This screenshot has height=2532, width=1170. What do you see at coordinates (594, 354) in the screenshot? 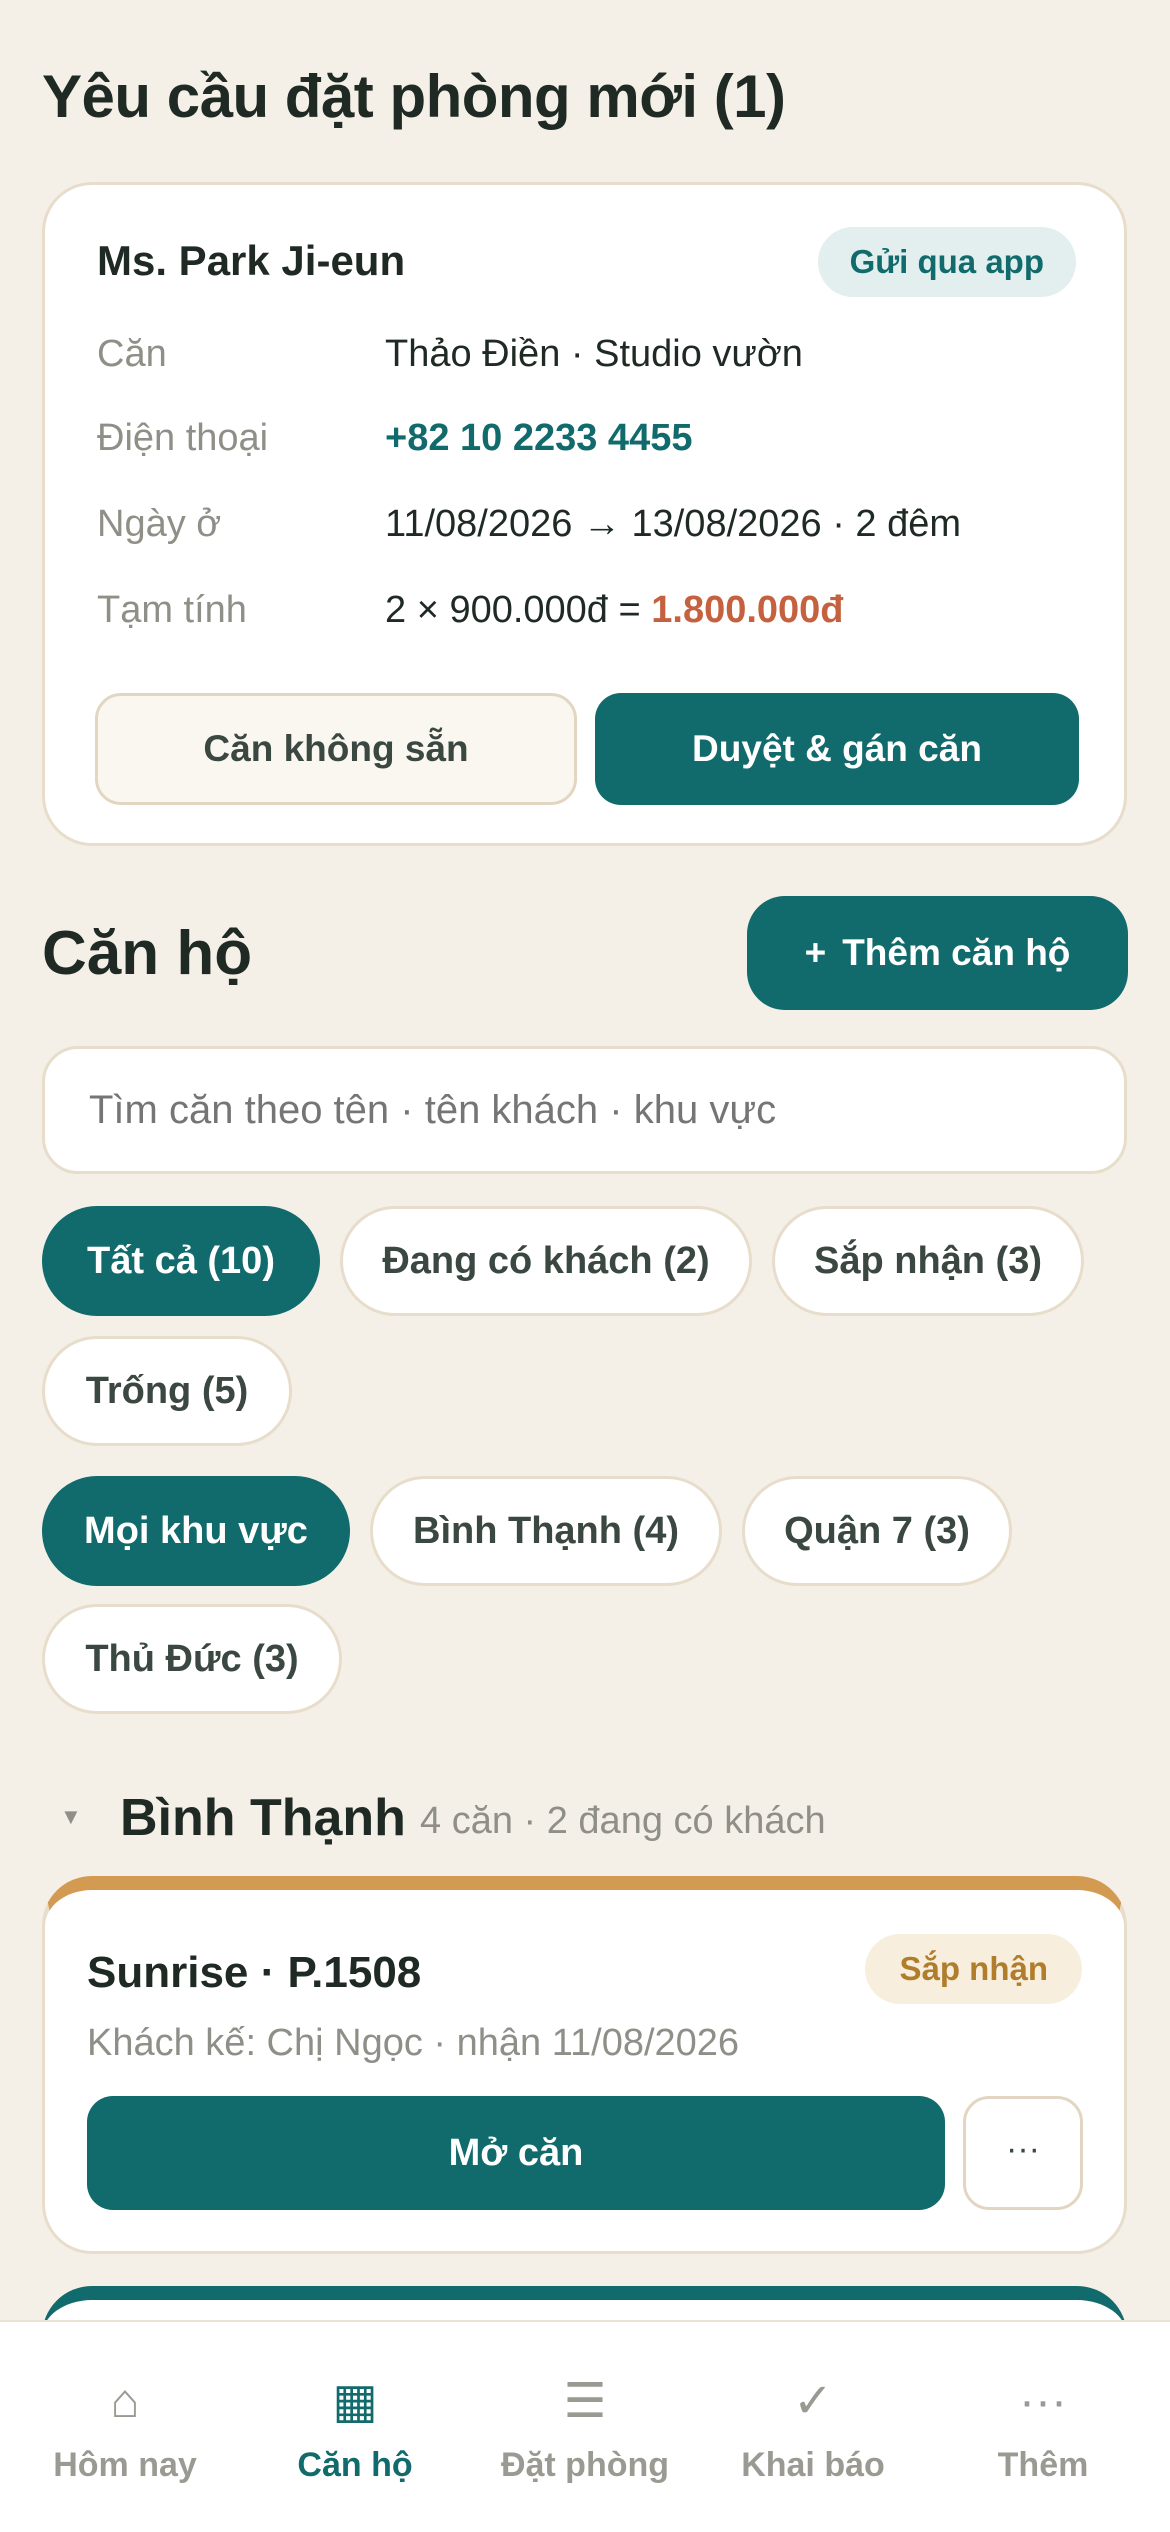
I see `row-value: Thảo Điền · Studio vườn` at bounding box center [594, 354].